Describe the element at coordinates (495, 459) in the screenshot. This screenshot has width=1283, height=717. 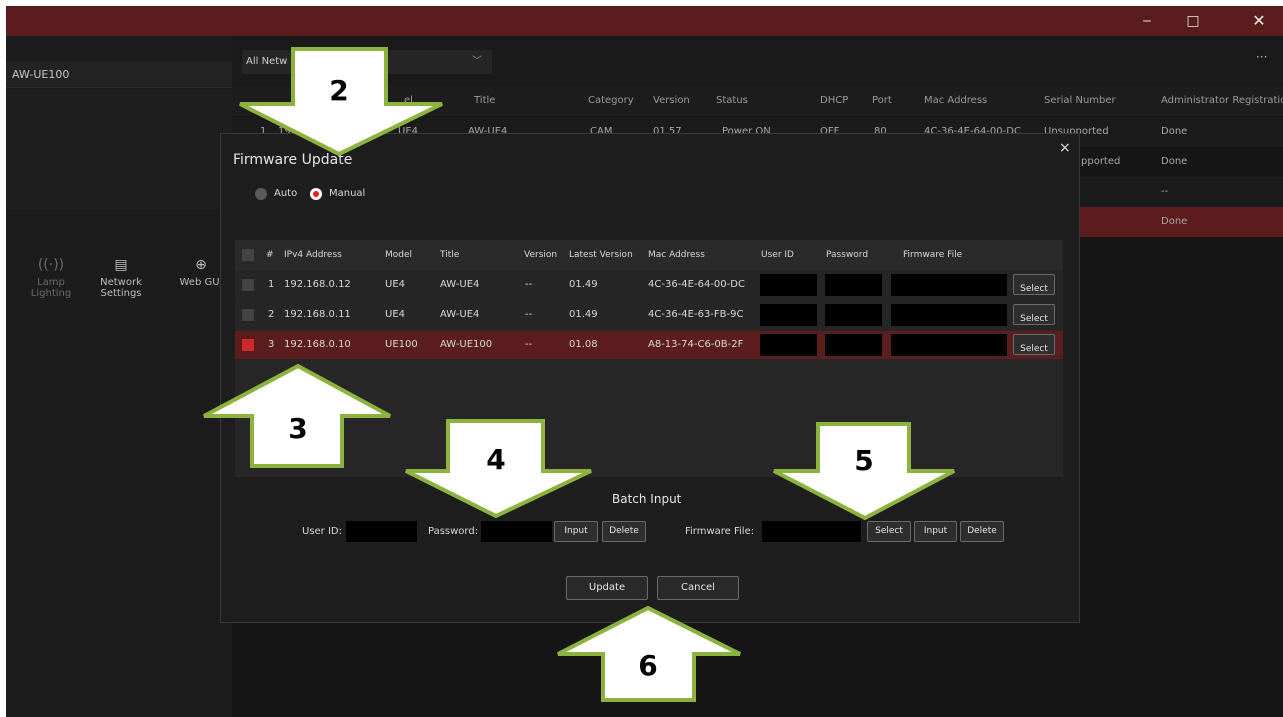
I see `arrow-4-number: 4` at that location.